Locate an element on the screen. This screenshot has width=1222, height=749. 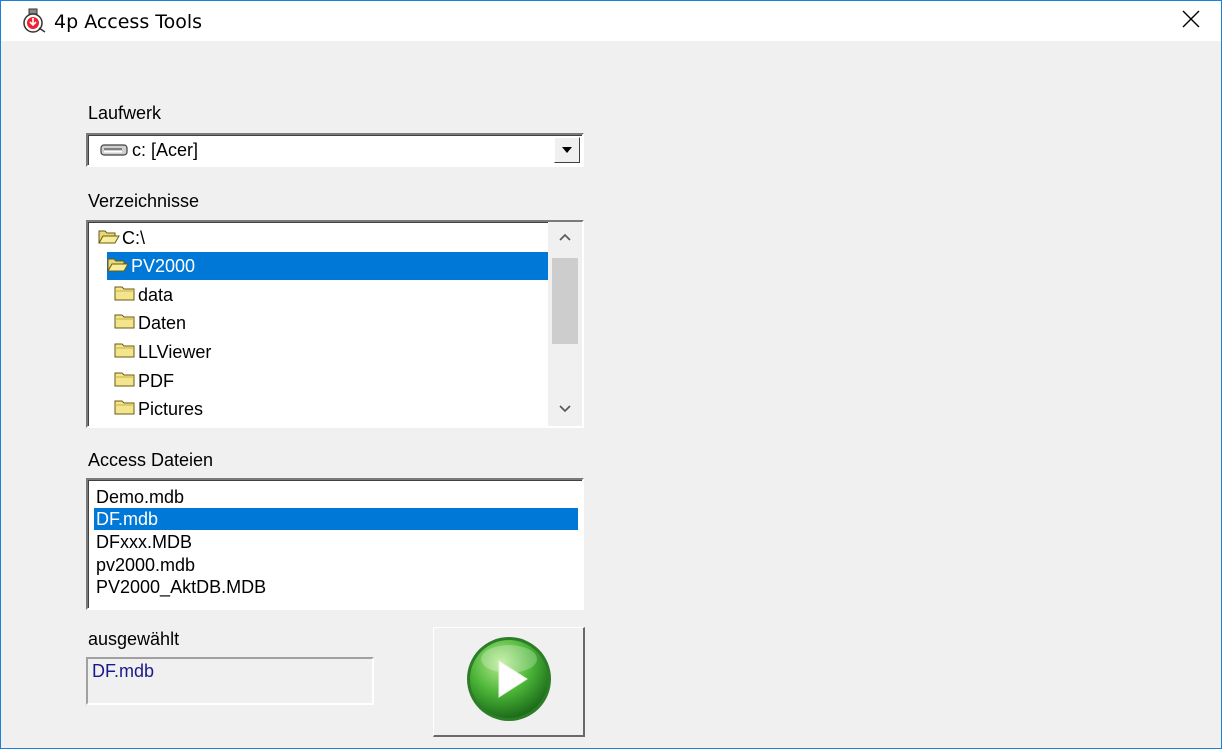
dir-item-root: C:\ is located at coordinates (121, 238).